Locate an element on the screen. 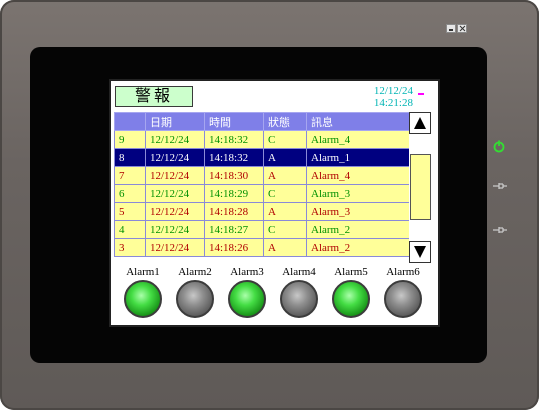 The width and height of the screenshot is (539, 410). alarm-label: Alarm2 is located at coordinates (195, 272).